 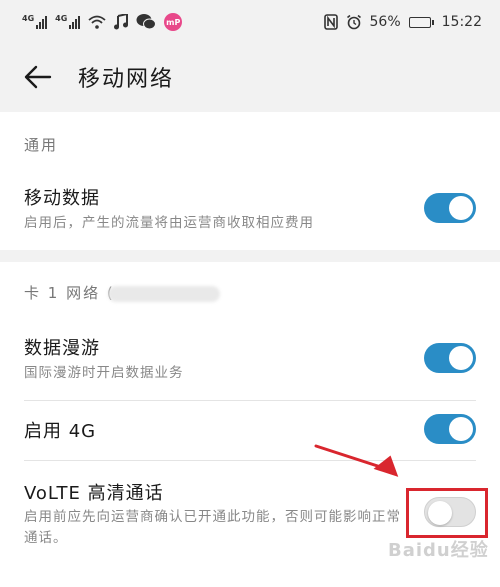 I want to click on data-roaming-subtitle: 国际漫游时开启数据业务, so click(x=104, y=373).